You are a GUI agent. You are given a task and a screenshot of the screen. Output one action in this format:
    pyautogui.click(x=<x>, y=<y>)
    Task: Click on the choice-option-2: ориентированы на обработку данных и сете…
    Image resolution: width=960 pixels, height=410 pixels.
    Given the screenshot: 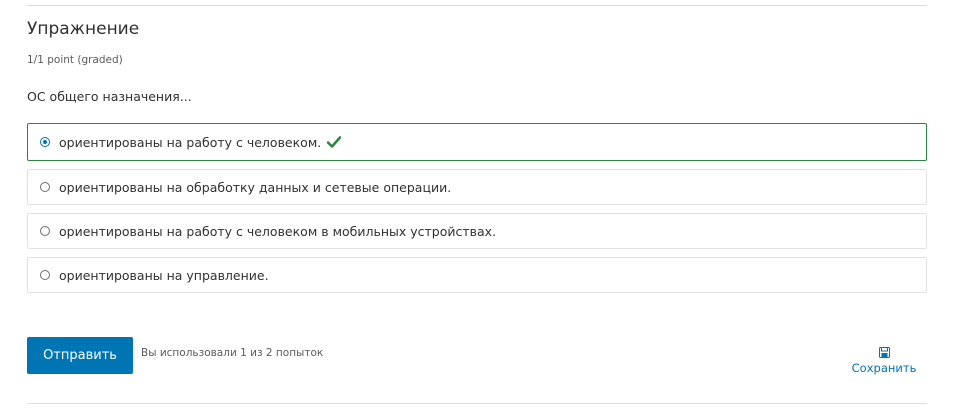 What is the action you would take?
    pyautogui.click(x=477, y=187)
    